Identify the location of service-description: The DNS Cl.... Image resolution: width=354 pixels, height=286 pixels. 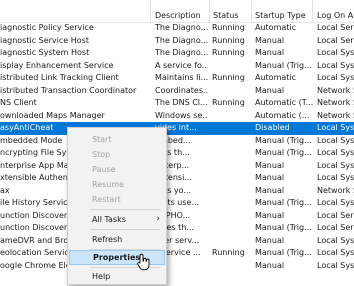
(181, 102).